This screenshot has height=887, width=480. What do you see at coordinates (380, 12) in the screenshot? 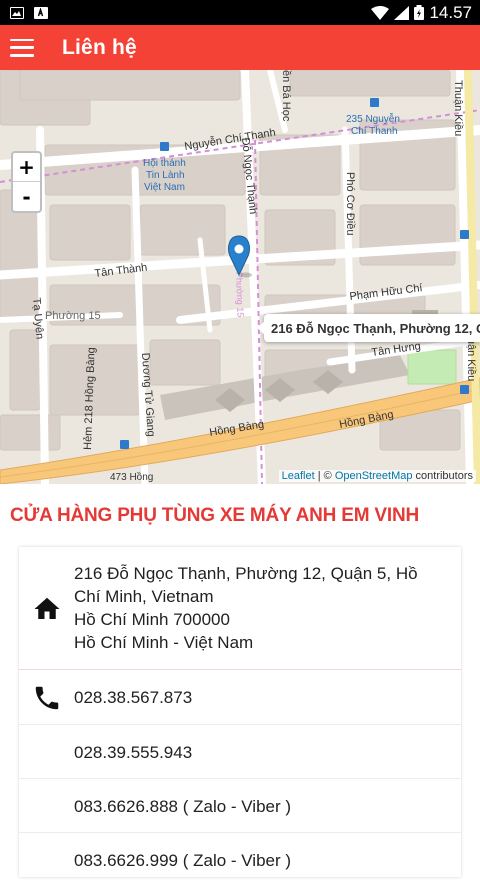
I see `wifi-icon` at bounding box center [380, 12].